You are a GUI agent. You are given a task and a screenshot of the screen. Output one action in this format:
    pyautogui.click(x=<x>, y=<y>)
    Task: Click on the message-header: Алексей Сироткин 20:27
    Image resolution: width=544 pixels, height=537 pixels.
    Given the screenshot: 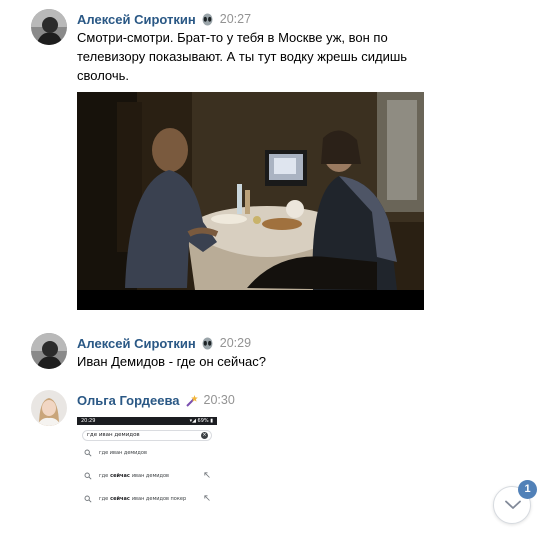 What is the action you would take?
    pyautogui.click(x=164, y=19)
    